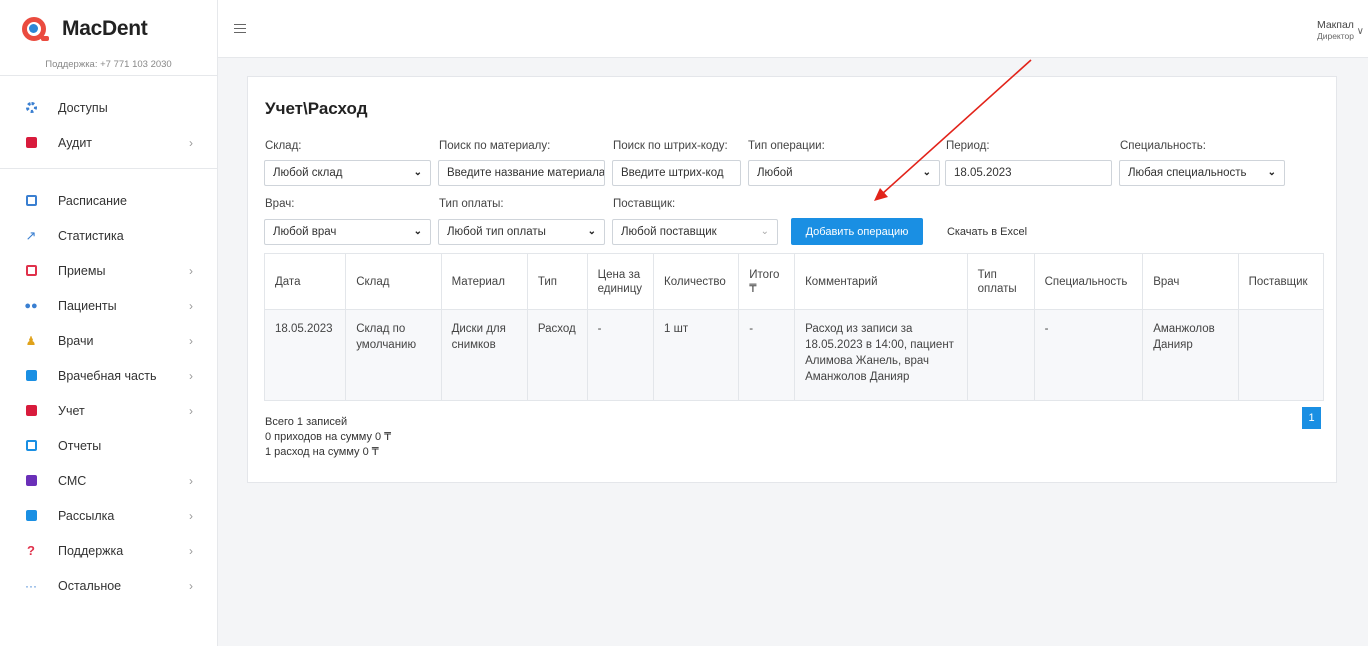  What do you see at coordinates (347, 232) in the screenshot?
I see `doctor-select: Любой врач ⌄` at bounding box center [347, 232].